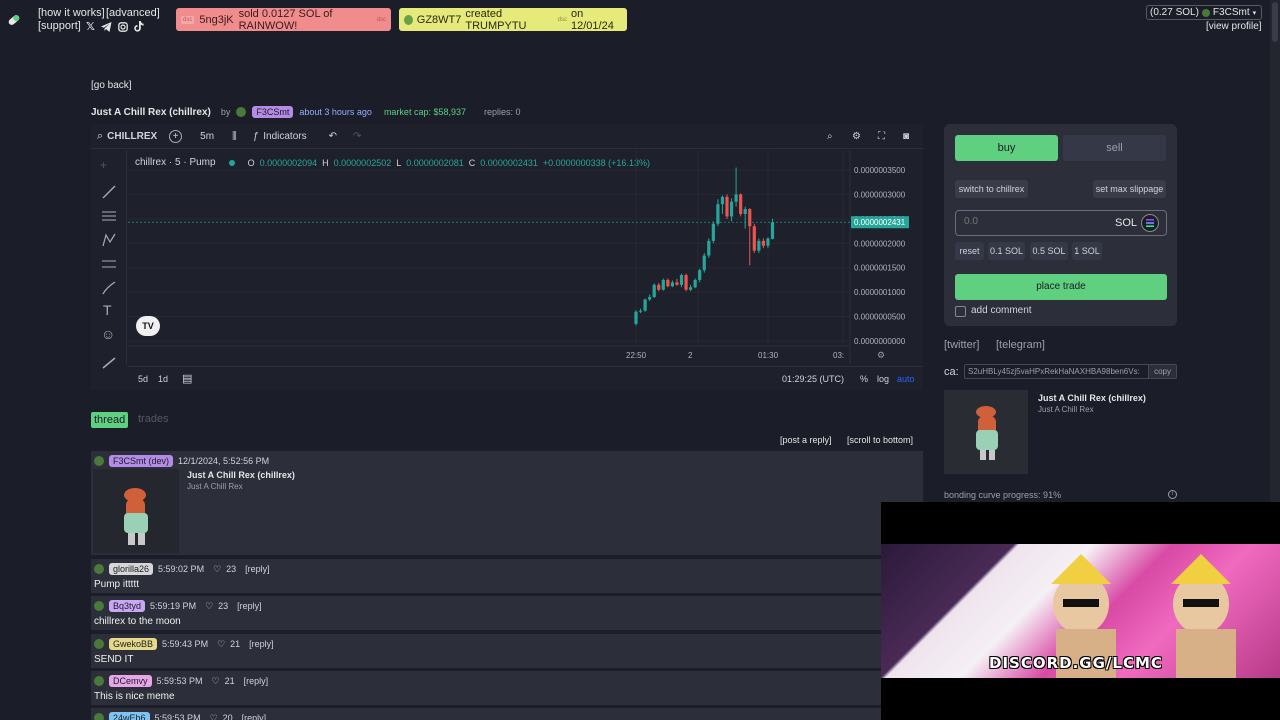  I want to click on advanced-link: [advanced], so click(133, 13).